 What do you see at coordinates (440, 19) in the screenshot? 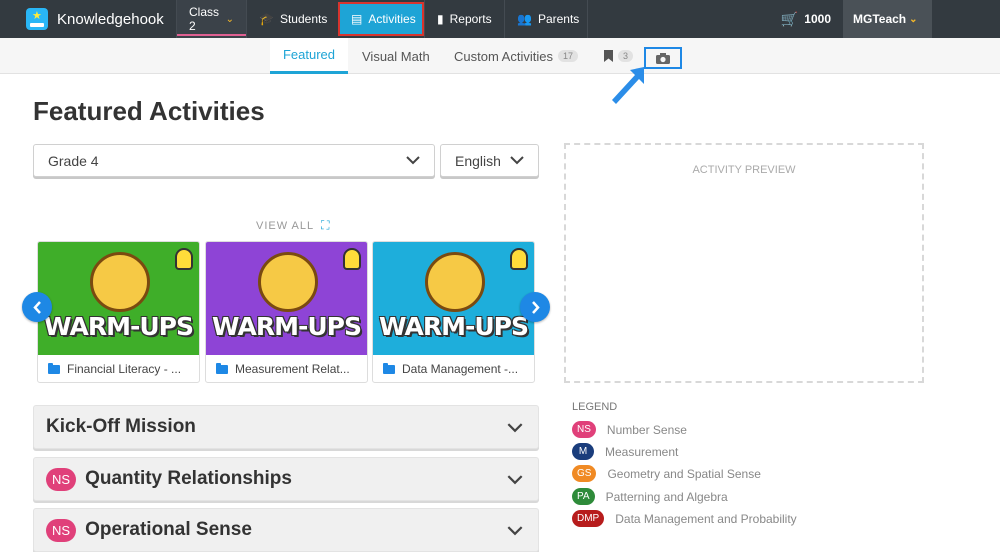
I see `bar-chart-icon: ▮` at bounding box center [440, 19].